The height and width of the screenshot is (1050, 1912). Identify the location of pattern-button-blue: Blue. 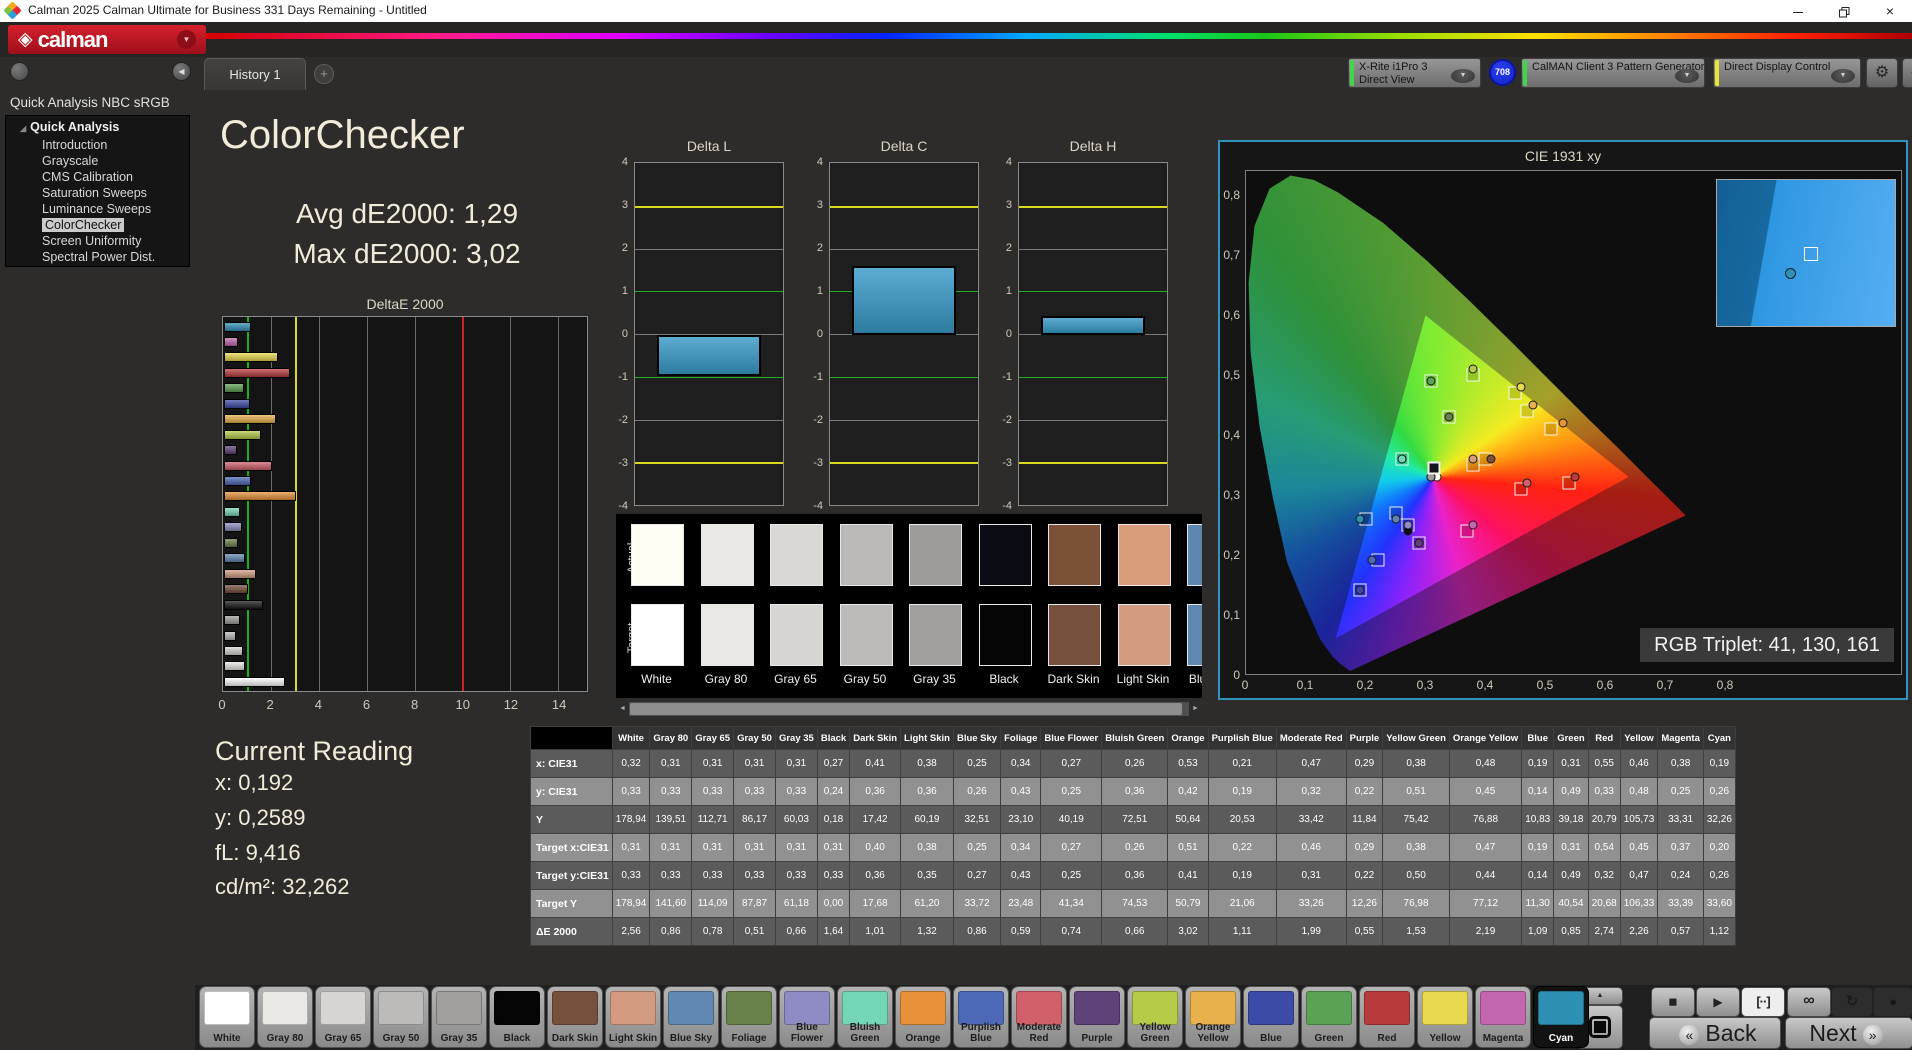
(1271, 1017).